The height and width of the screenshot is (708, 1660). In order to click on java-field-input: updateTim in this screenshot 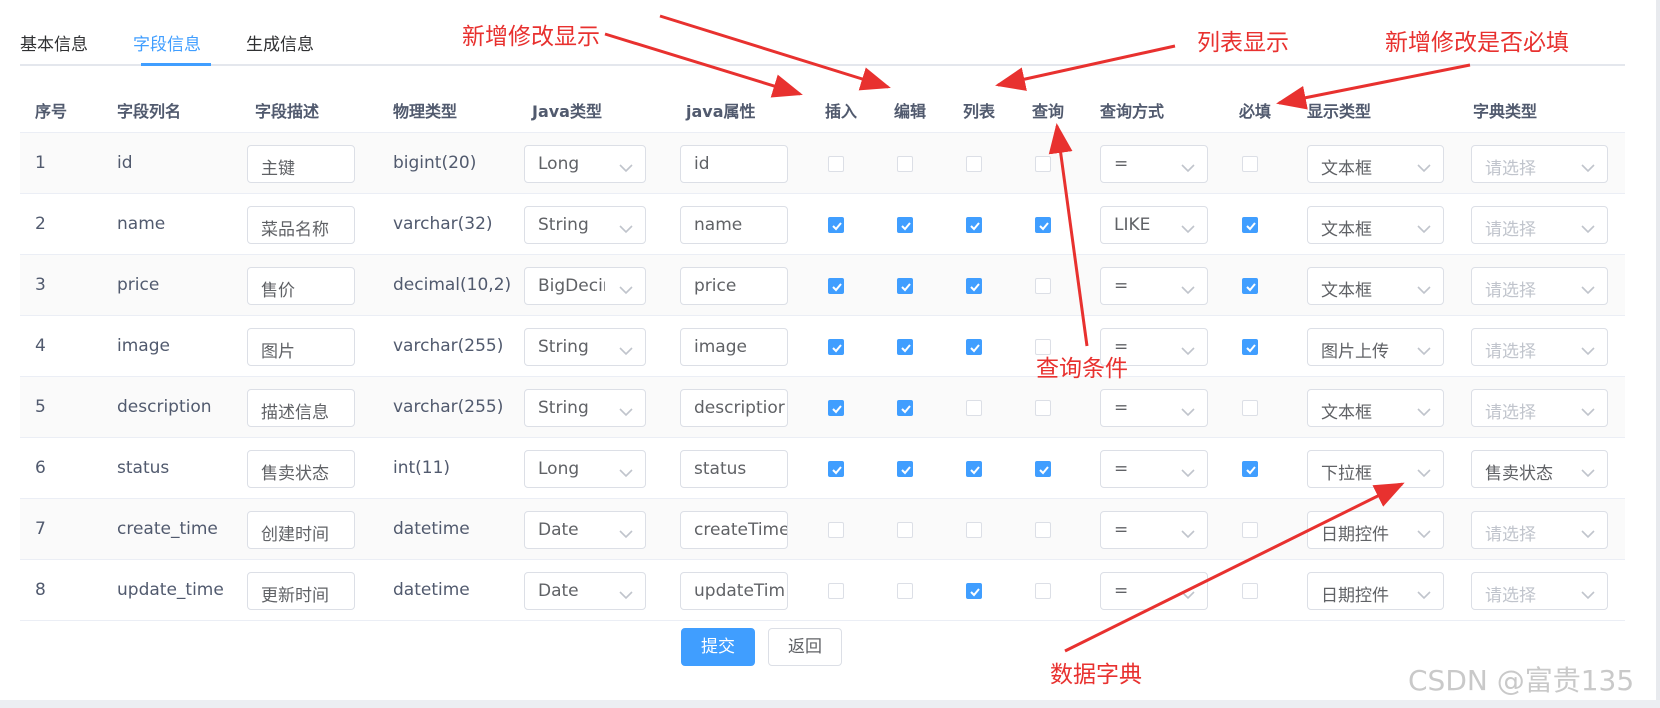, I will do `click(734, 591)`.